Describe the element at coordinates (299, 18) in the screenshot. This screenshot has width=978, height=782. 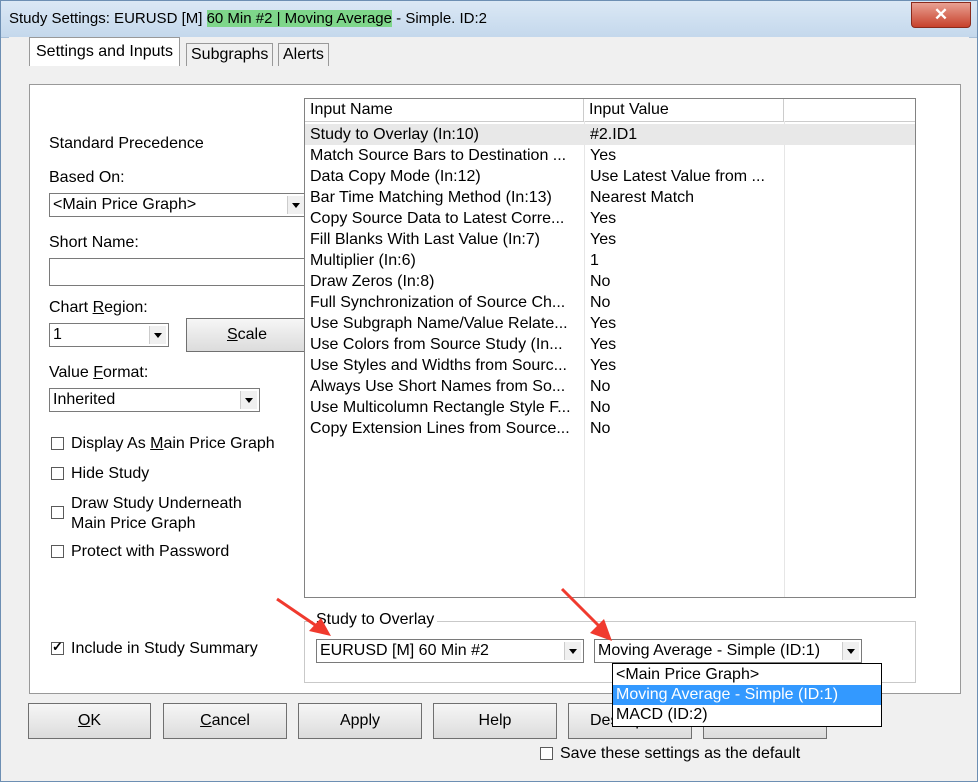
I see `title-highlight: 60 Min #2 | Moving Average` at that location.